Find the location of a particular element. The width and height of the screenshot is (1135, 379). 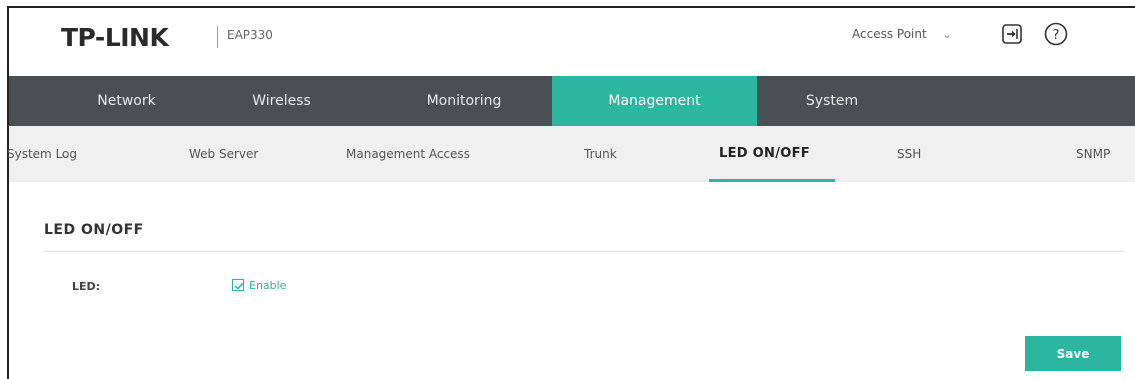

led-field-label: LED: is located at coordinates (86, 286).